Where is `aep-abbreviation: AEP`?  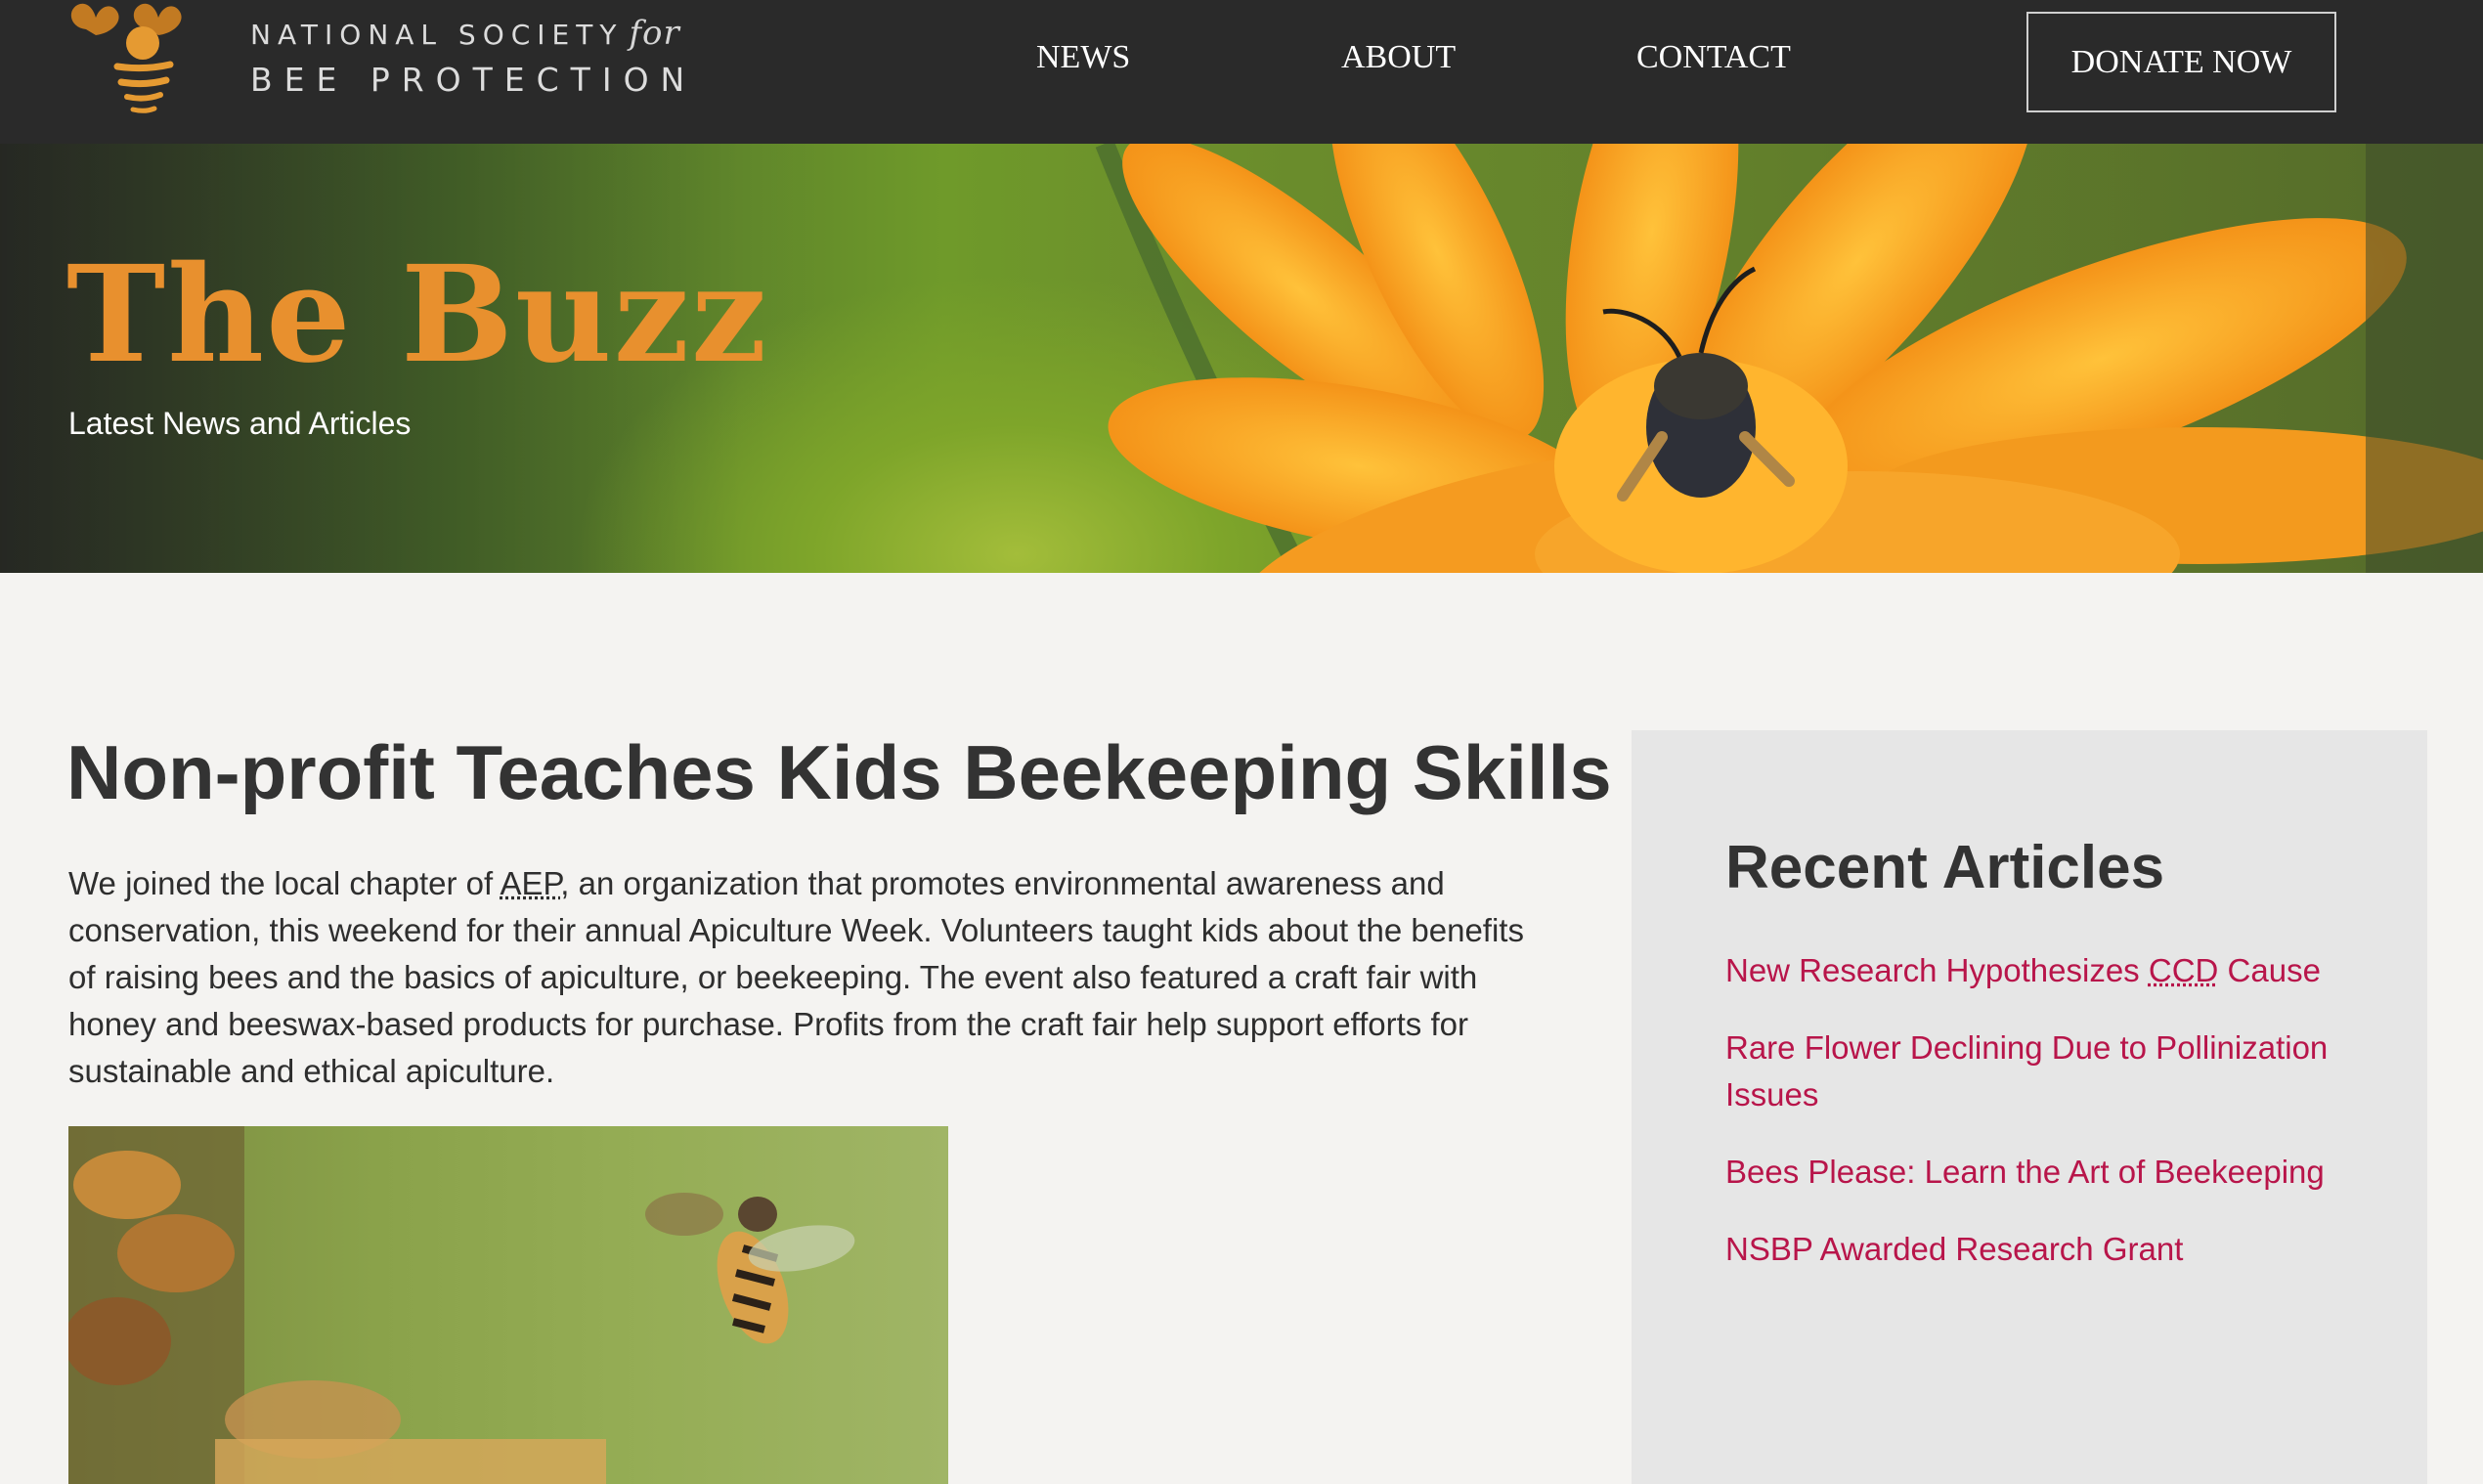 aep-abbreviation: AEP is located at coordinates (531, 883).